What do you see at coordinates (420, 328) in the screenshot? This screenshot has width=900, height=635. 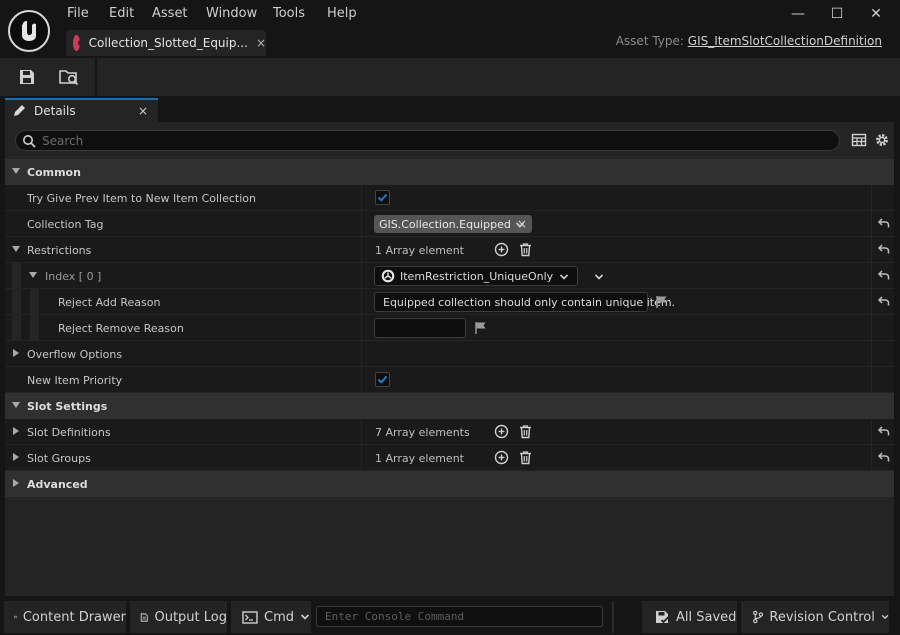 I see `reject-remove-reason-field` at bounding box center [420, 328].